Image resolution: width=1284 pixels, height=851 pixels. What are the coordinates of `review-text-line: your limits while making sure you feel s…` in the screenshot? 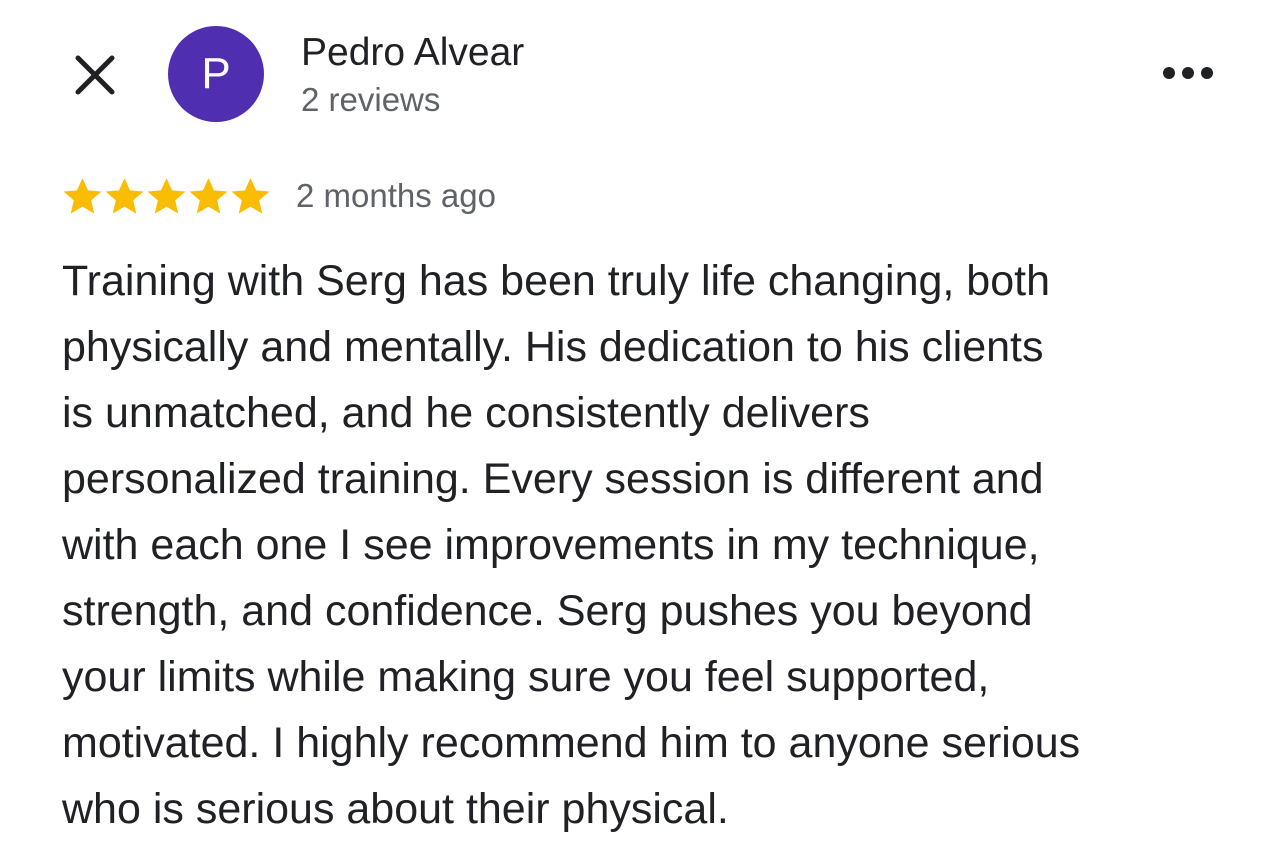 It's located at (526, 677).